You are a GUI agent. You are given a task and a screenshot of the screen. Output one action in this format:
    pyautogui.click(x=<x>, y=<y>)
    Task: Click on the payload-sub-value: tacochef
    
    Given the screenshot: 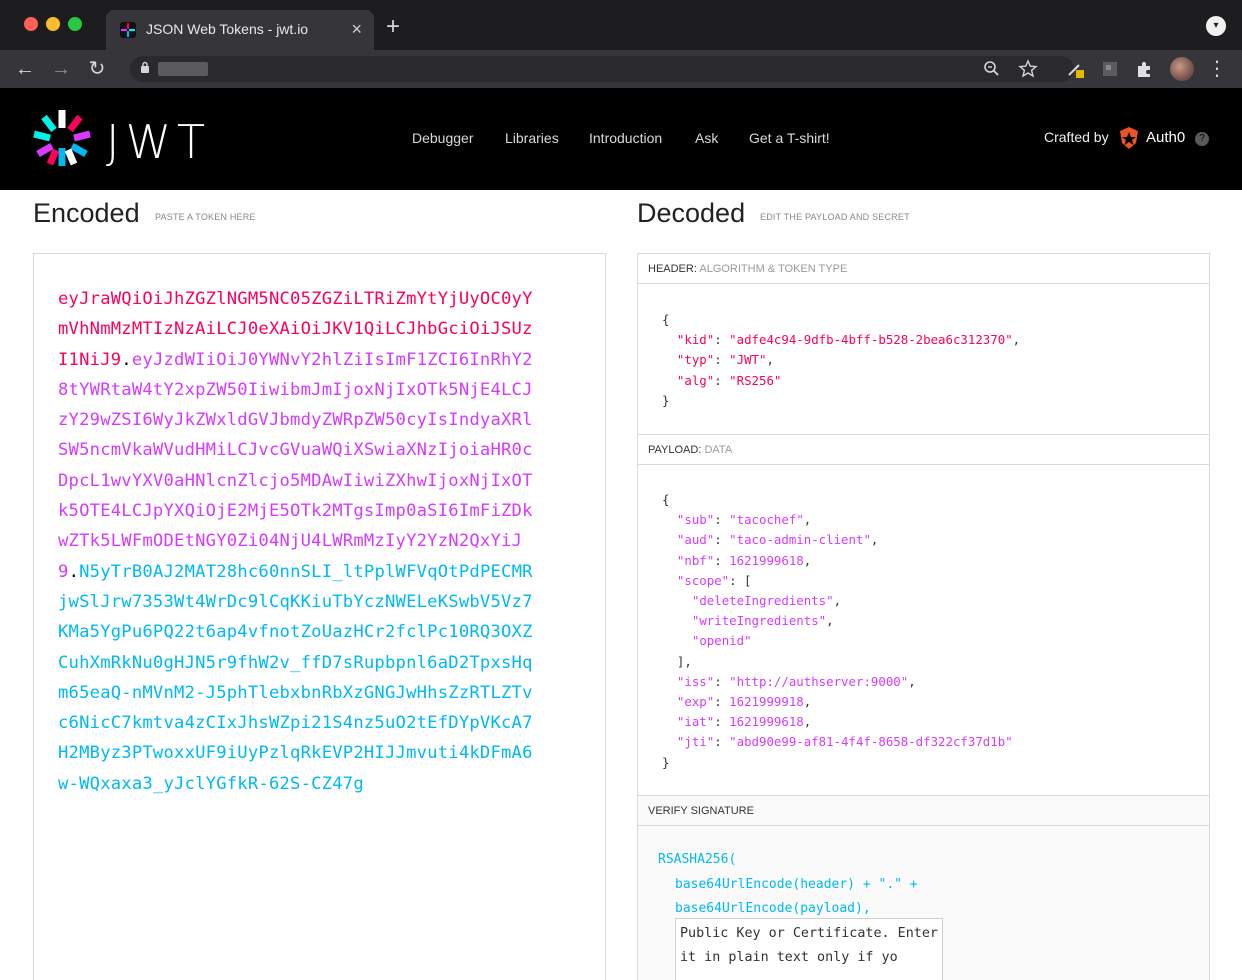 What is the action you would take?
    pyautogui.click(x=766, y=520)
    